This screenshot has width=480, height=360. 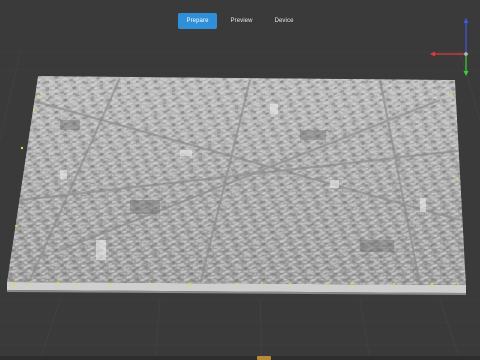 What do you see at coordinates (264, 358) in the screenshot?
I see `bottom-panel-handle` at bounding box center [264, 358].